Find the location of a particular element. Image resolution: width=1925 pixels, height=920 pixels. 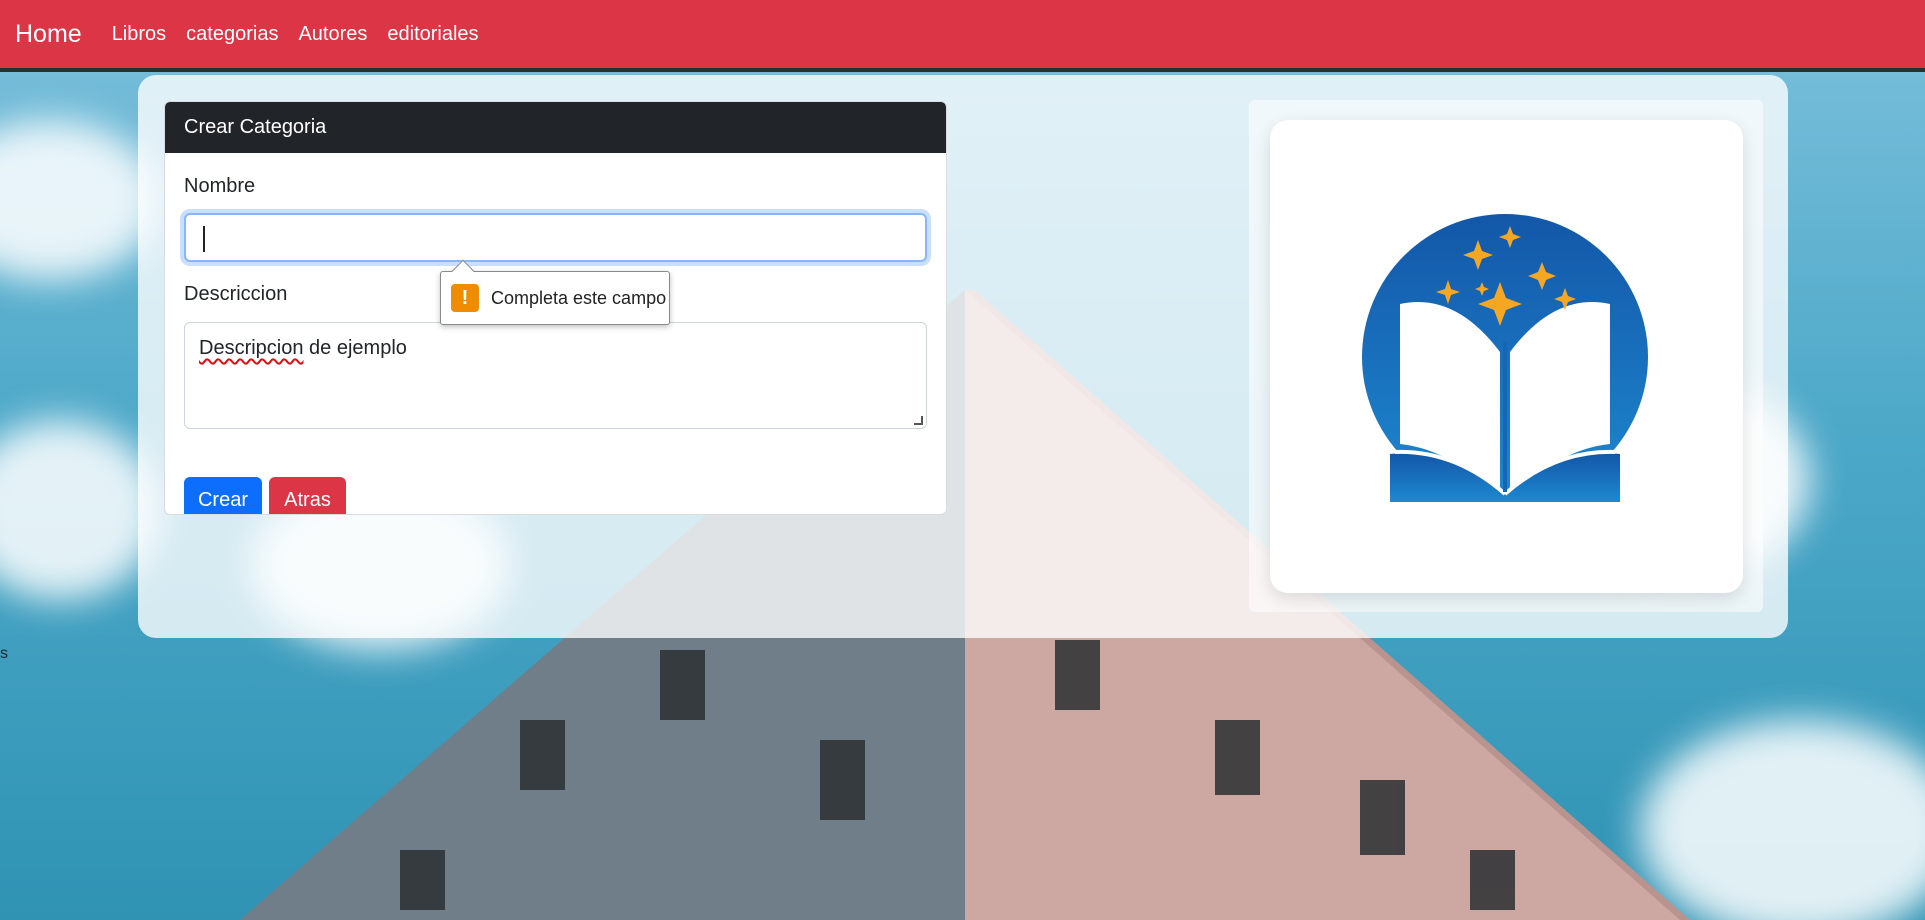

nav-link-libros: Libros is located at coordinates (139, 34).